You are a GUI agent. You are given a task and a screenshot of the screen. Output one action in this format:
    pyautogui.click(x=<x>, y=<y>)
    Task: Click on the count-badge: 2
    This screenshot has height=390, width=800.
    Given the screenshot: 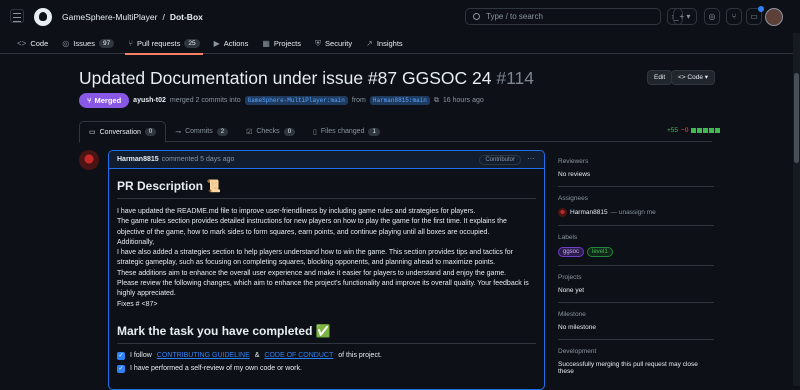 What is the action you would take?
    pyautogui.click(x=222, y=131)
    